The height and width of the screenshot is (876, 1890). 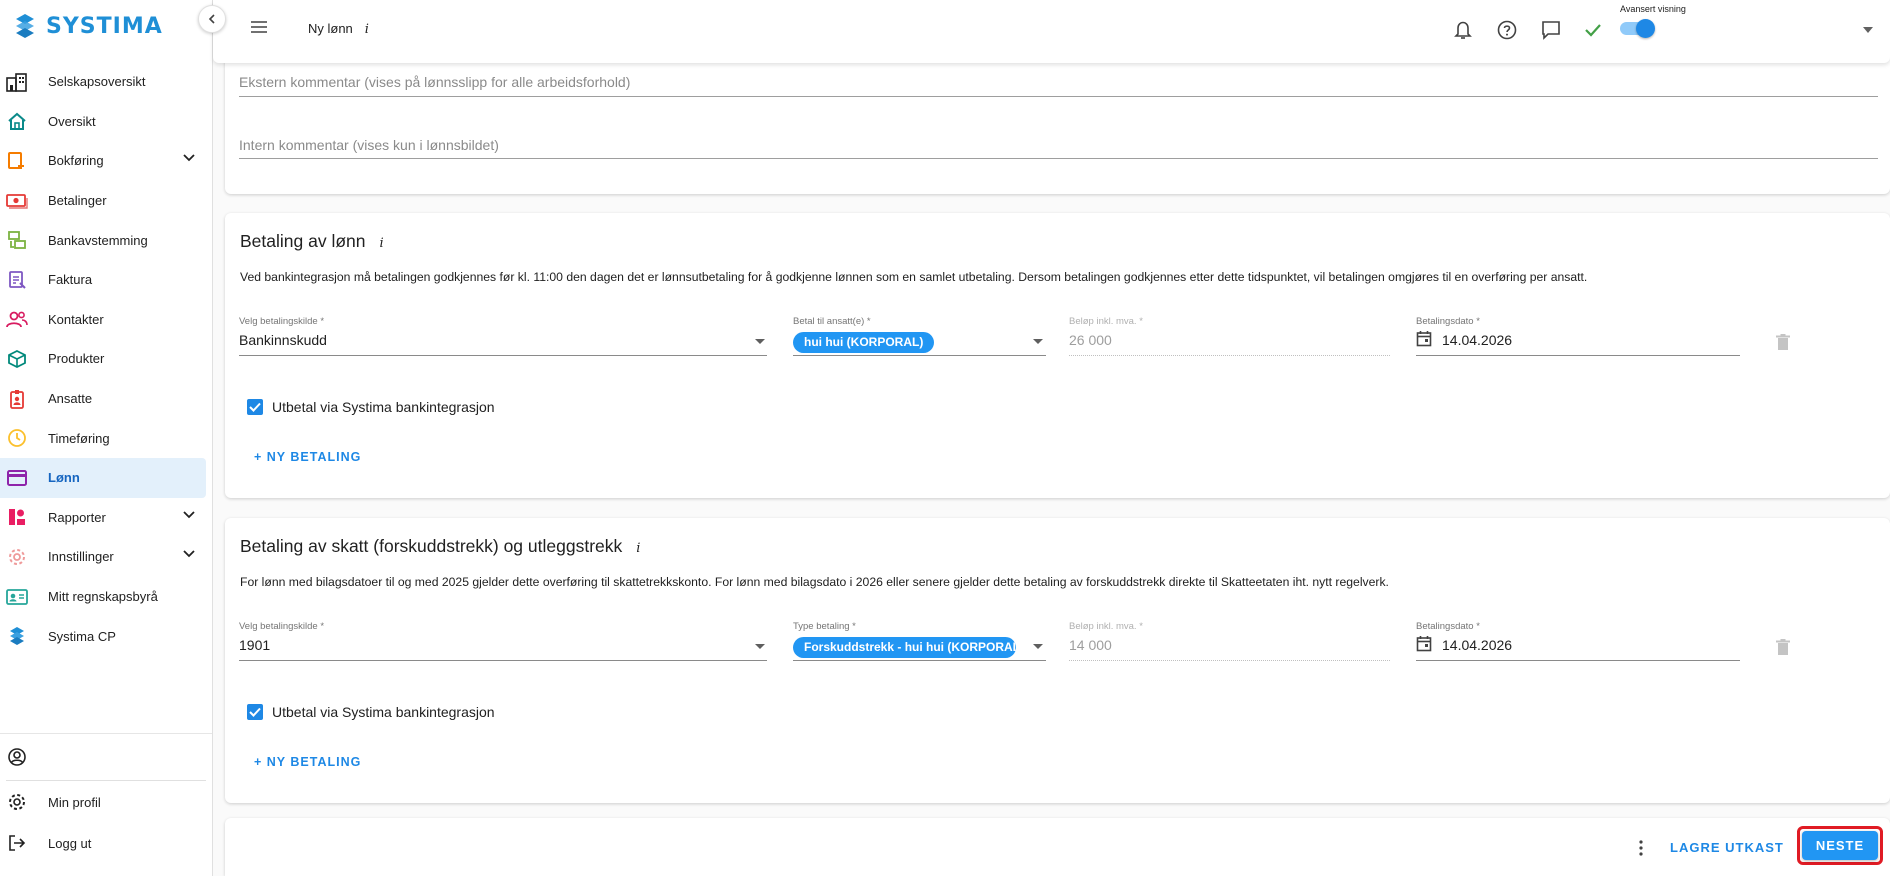 What do you see at coordinates (904, 647) in the screenshot?
I see `payment-type-chip: Forskuddstrekk - hui hui (KORPORAL)` at bounding box center [904, 647].